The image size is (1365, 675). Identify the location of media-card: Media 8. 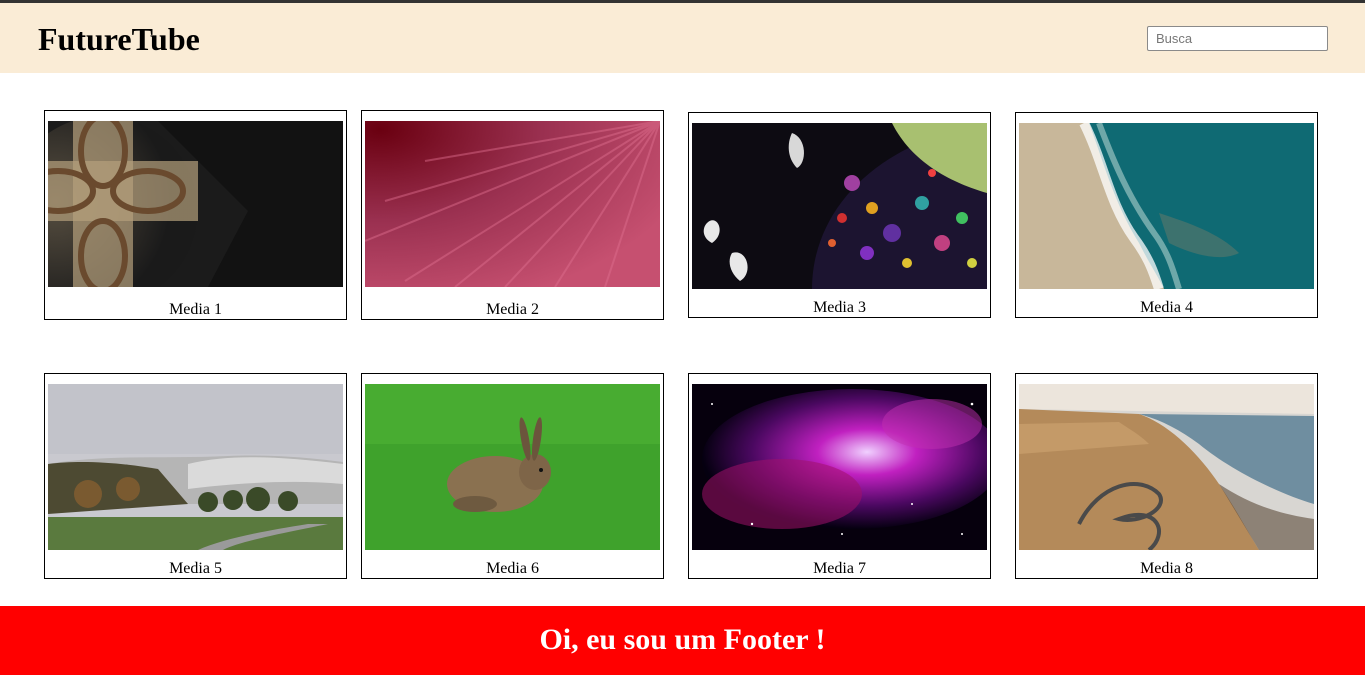
(1166, 476).